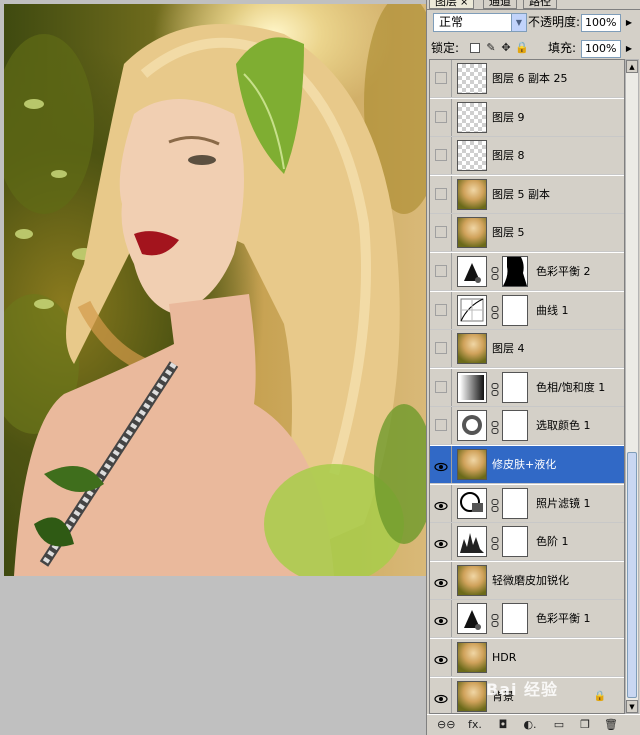 The height and width of the screenshot is (735, 640). I want to click on layer-row: 色阶 1, so click(527, 542).